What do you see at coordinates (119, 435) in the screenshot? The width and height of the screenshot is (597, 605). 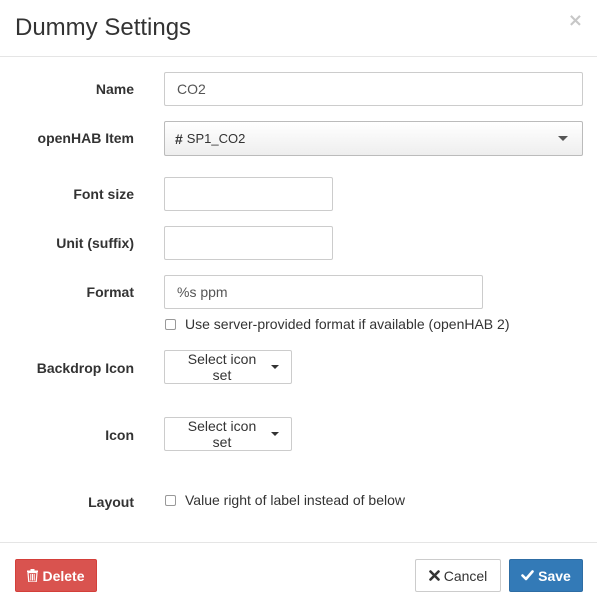 I see `icon-label: Icon` at bounding box center [119, 435].